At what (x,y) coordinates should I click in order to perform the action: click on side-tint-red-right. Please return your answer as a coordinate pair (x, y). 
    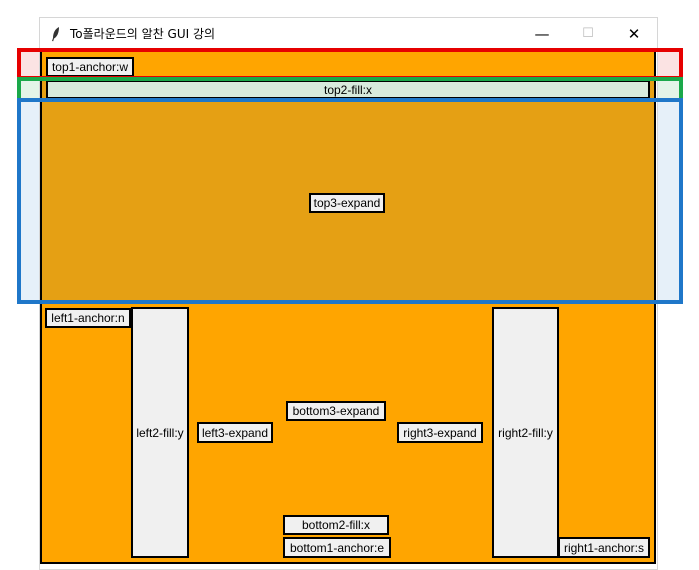
    Looking at the image, I should click on (669, 64).